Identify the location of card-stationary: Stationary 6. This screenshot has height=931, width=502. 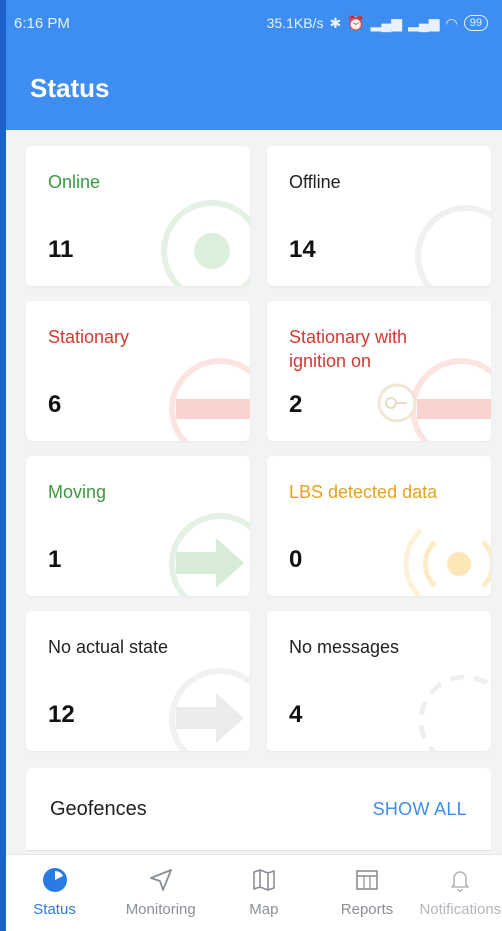
(138, 371).